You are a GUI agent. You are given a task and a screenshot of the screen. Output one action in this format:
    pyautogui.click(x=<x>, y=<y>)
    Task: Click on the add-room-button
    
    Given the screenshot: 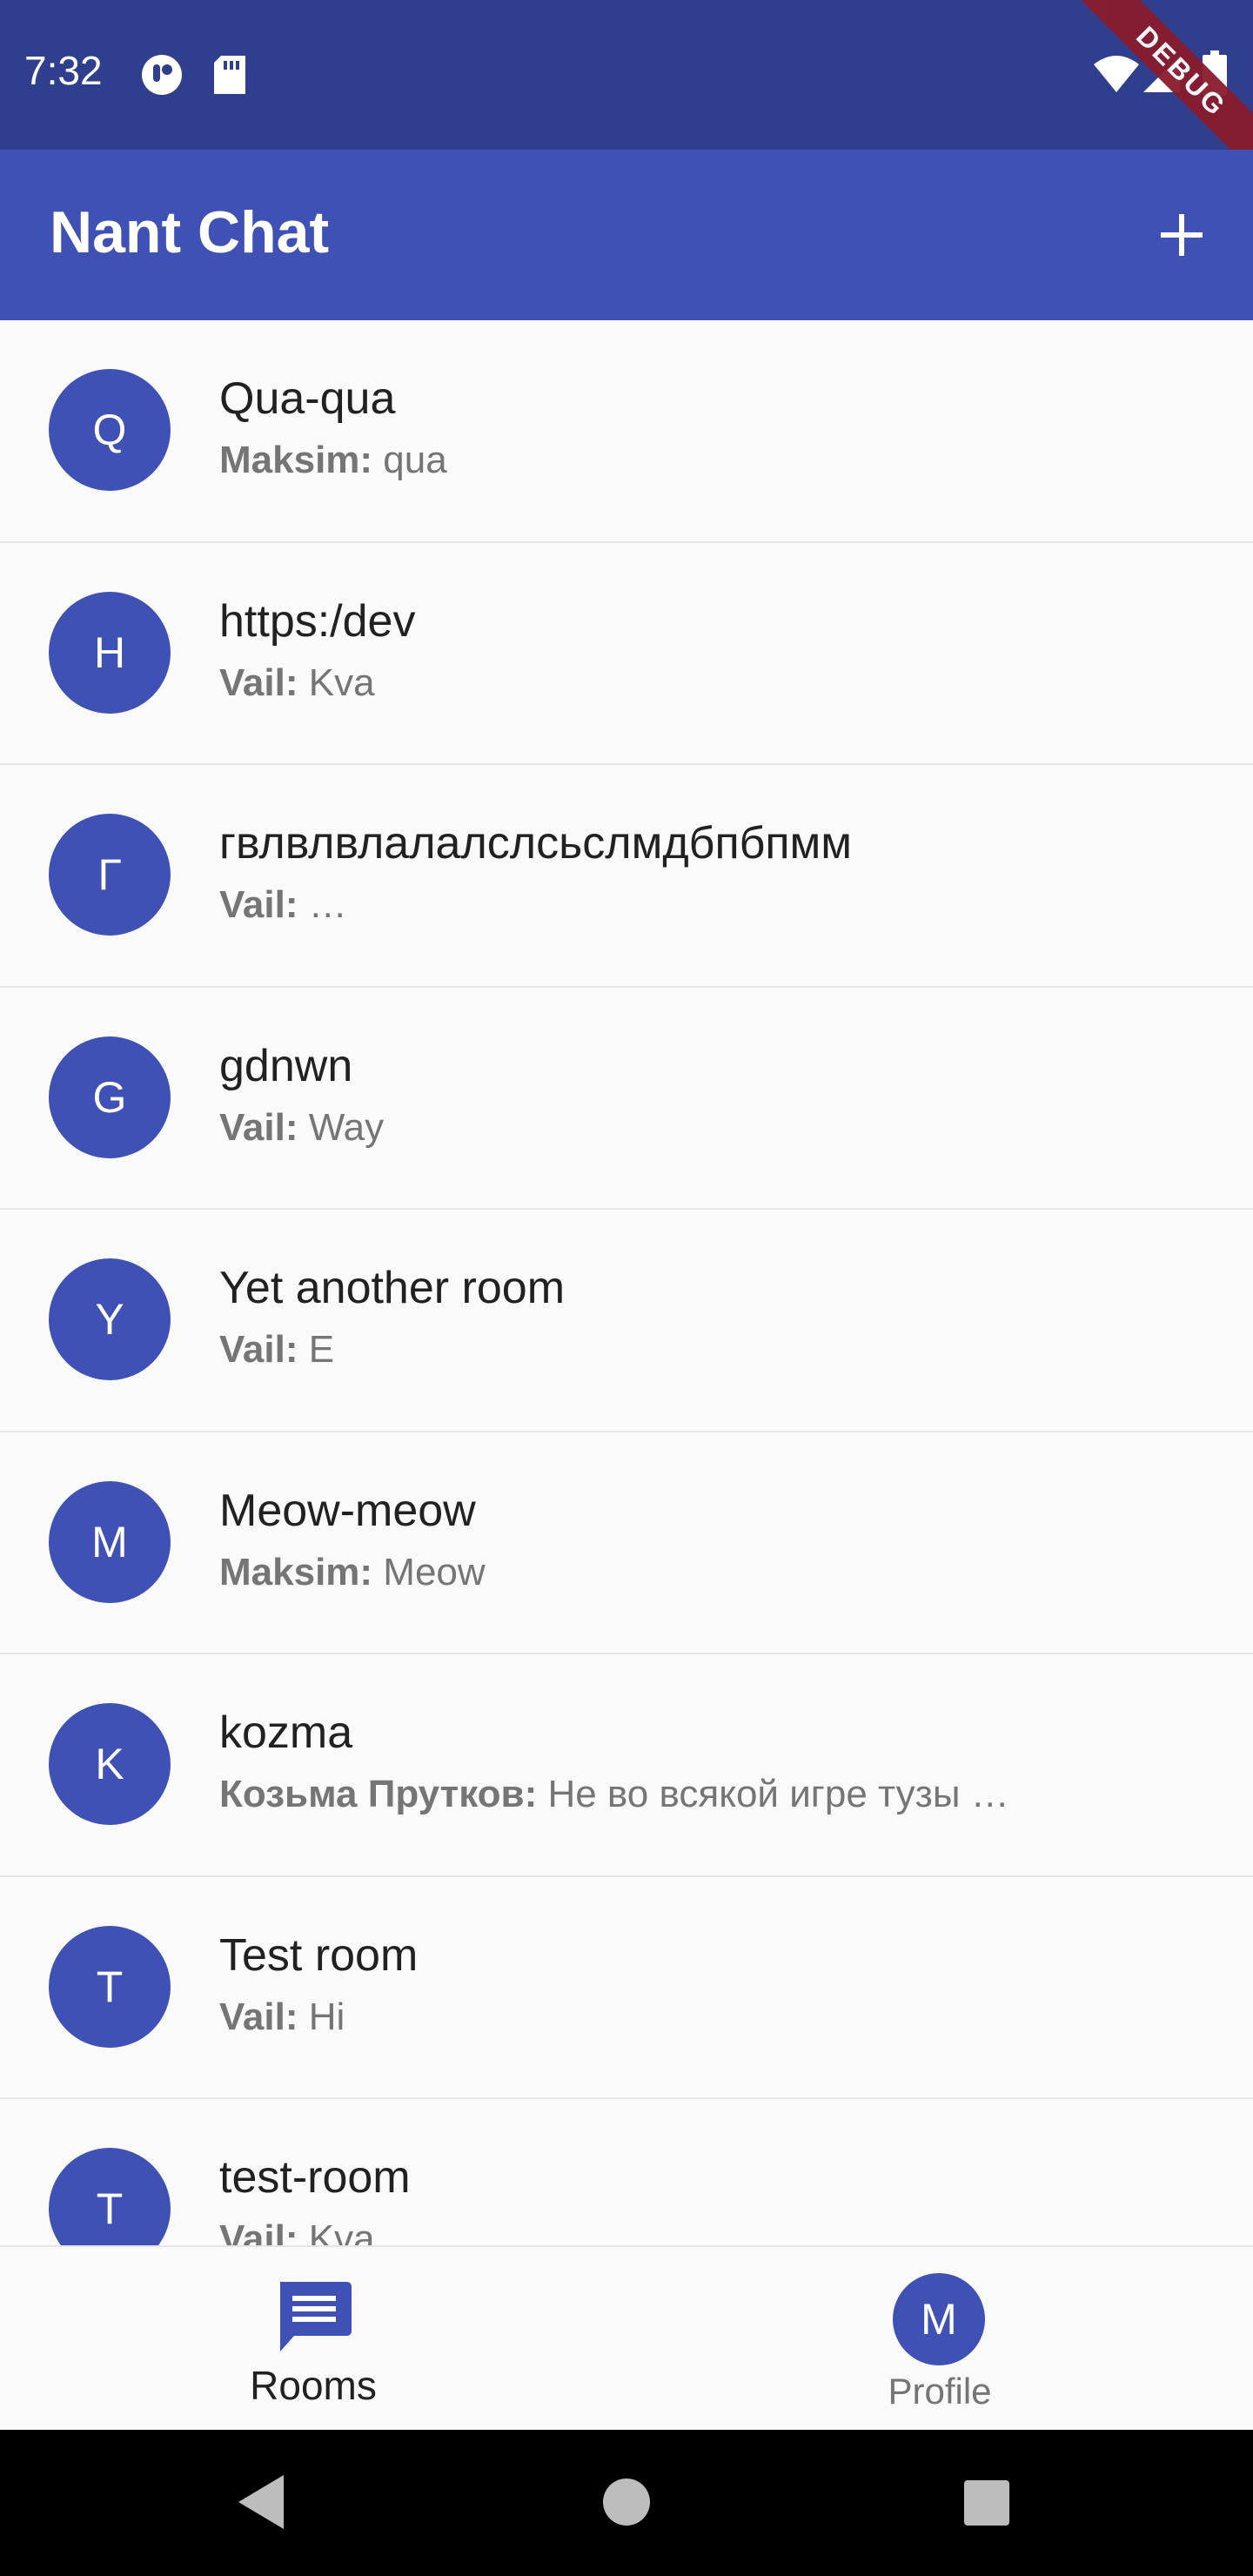 What is the action you would take?
    pyautogui.click(x=1181, y=235)
    